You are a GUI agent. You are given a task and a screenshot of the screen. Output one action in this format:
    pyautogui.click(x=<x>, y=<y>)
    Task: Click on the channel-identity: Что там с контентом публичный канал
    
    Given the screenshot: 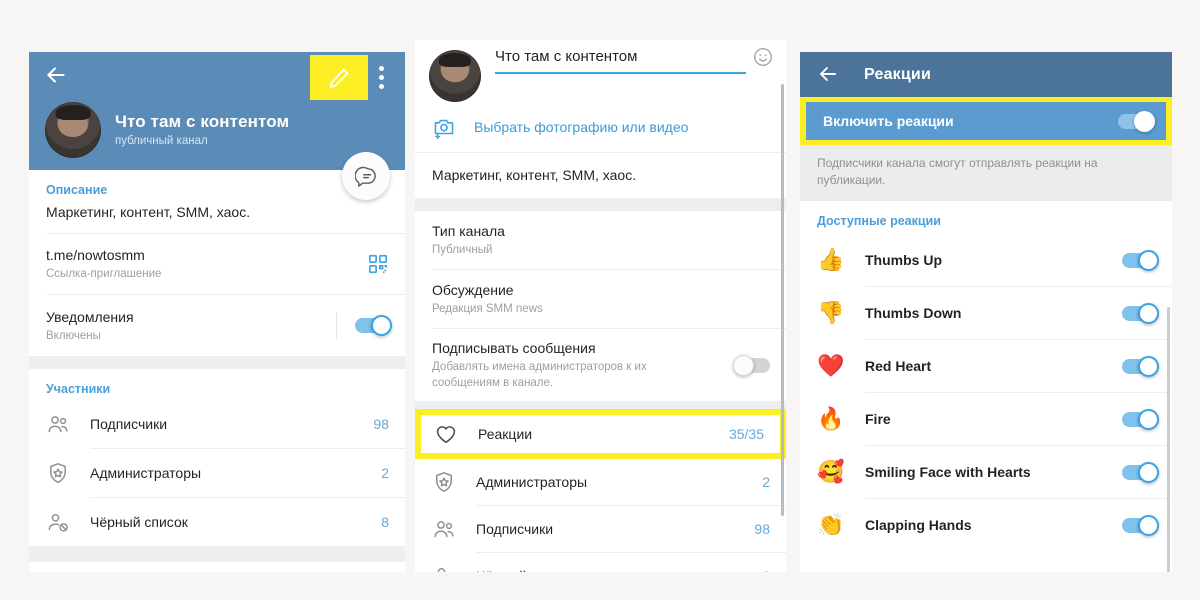 What is the action you would take?
    pyautogui.click(x=217, y=128)
    